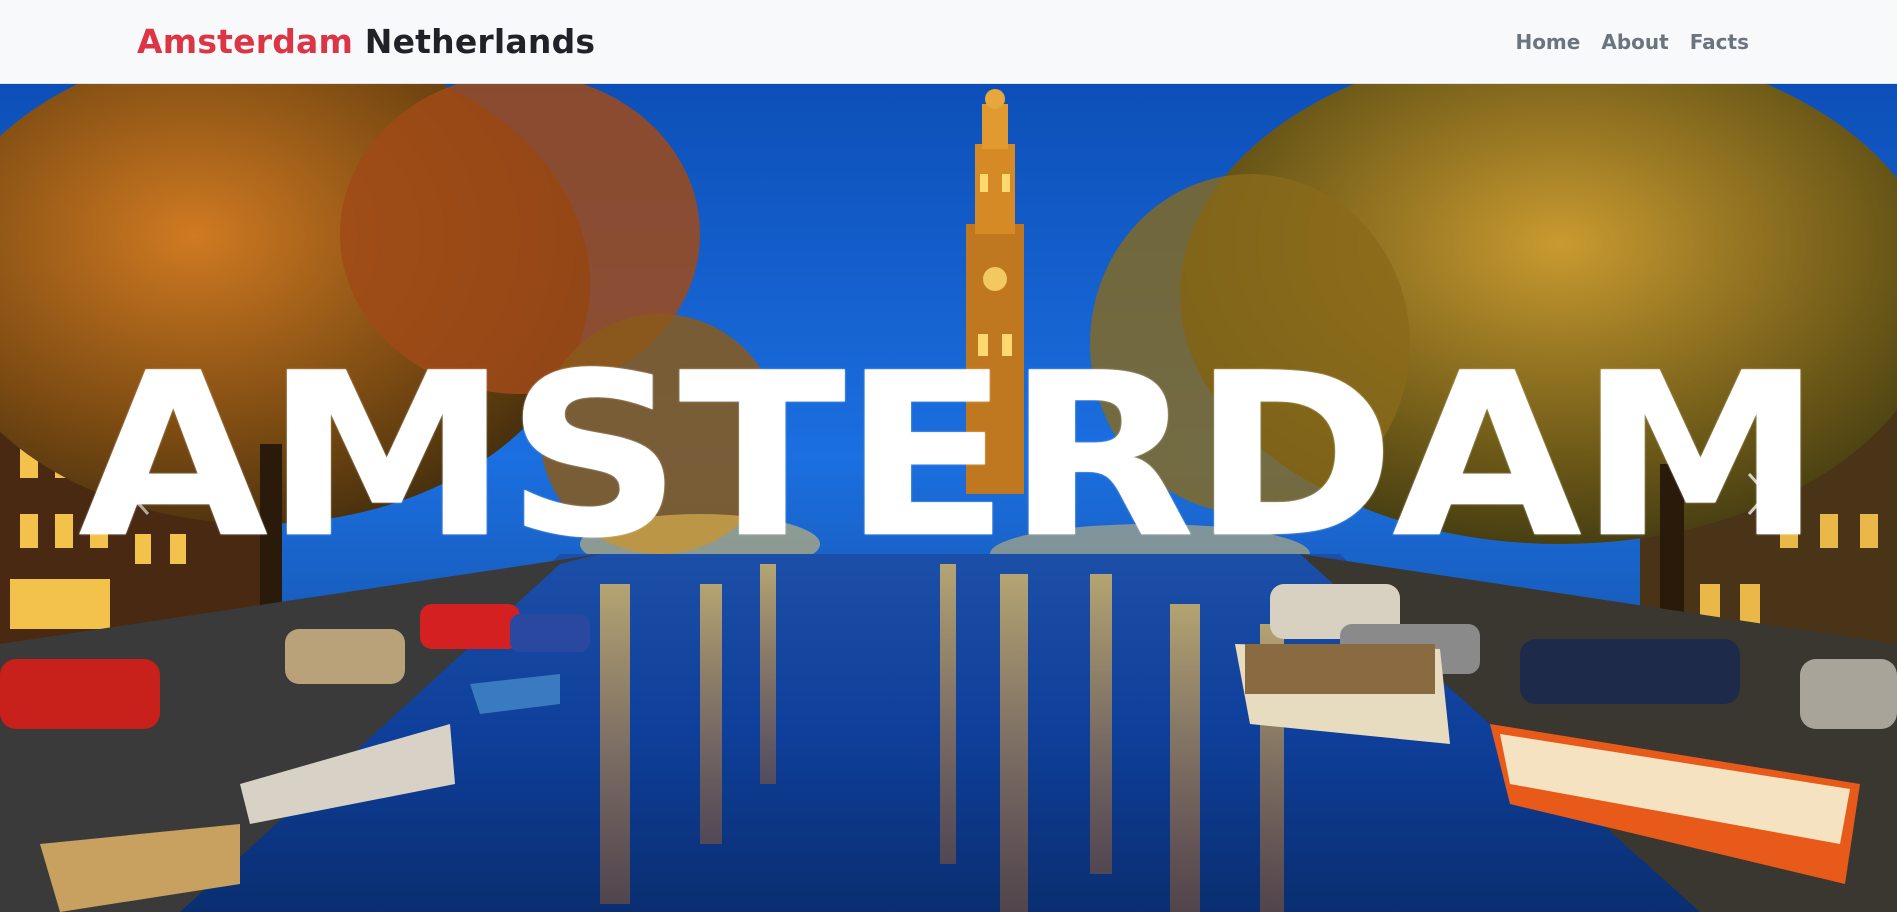  I want to click on carousel-prev-button, so click(140, 494).